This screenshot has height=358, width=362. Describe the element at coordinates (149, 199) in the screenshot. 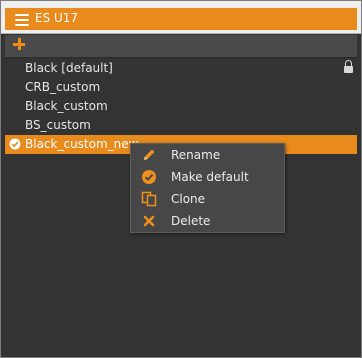

I see `copy-icon` at that location.